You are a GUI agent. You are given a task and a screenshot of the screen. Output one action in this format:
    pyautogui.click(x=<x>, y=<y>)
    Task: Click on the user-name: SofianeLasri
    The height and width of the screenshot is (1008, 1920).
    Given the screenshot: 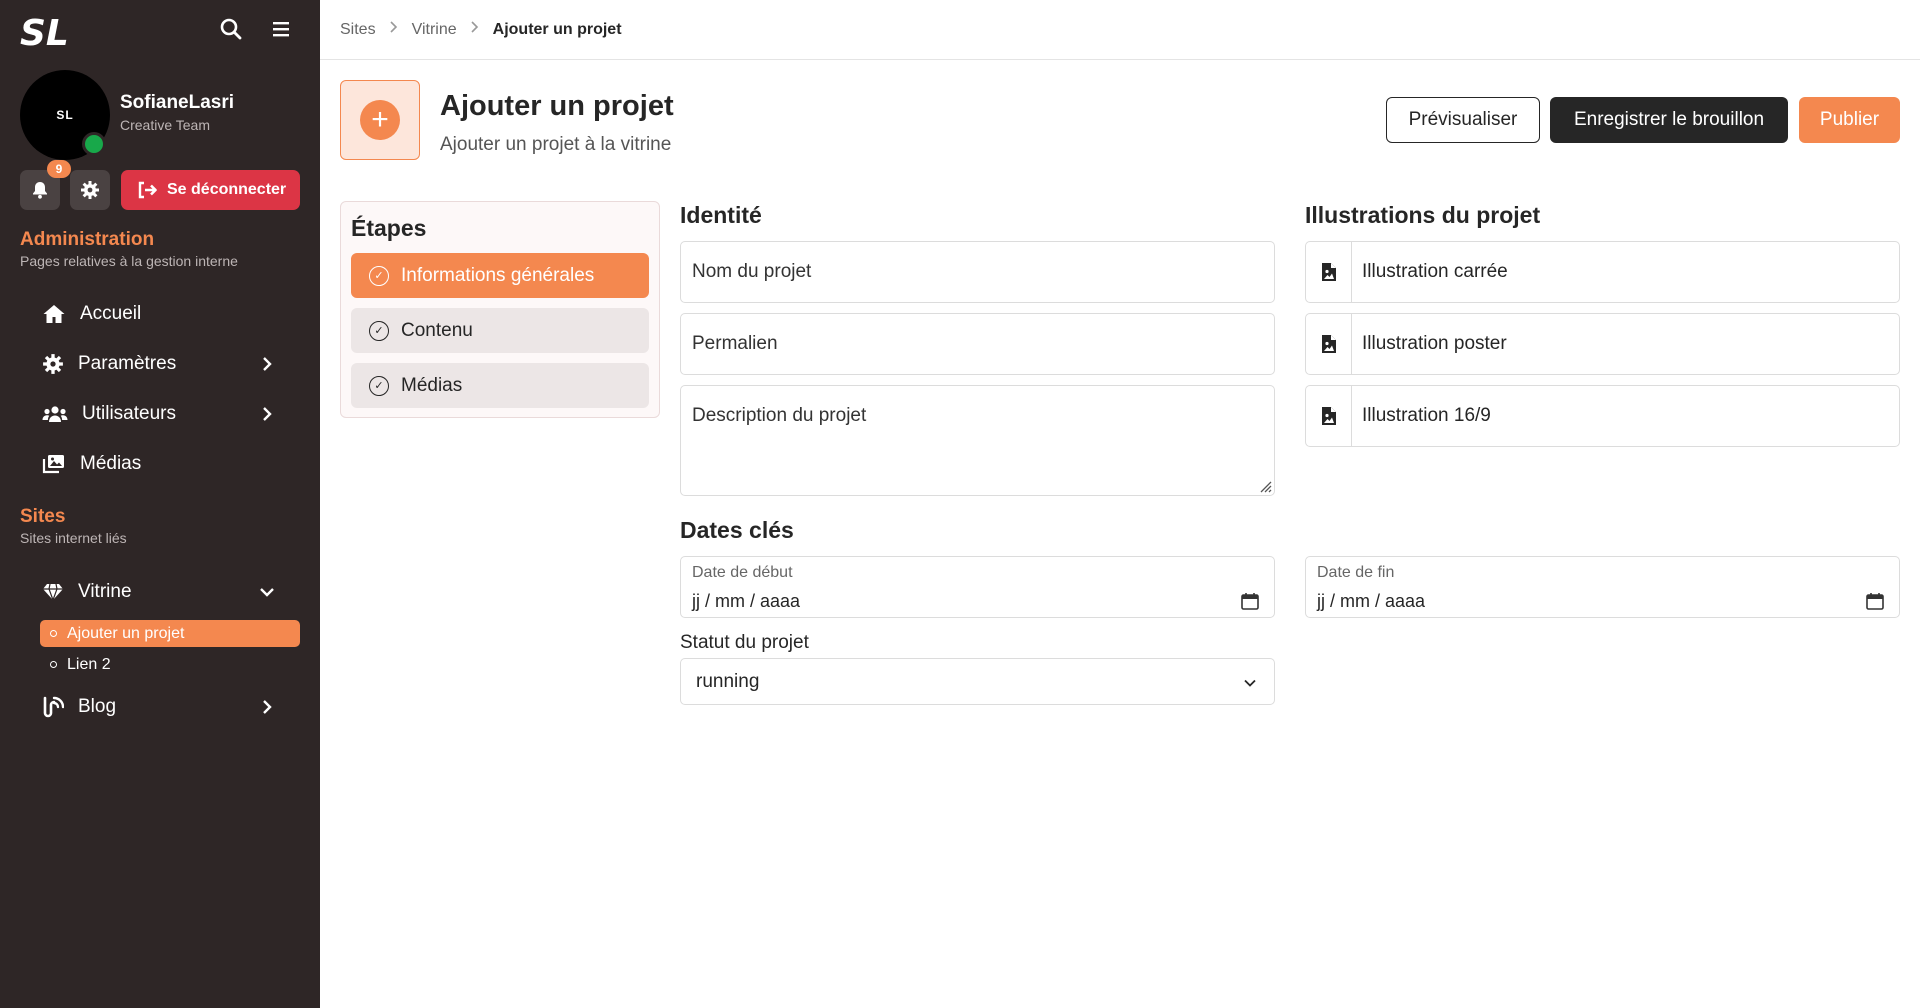 What is the action you would take?
    pyautogui.click(x=177, y=102)
    